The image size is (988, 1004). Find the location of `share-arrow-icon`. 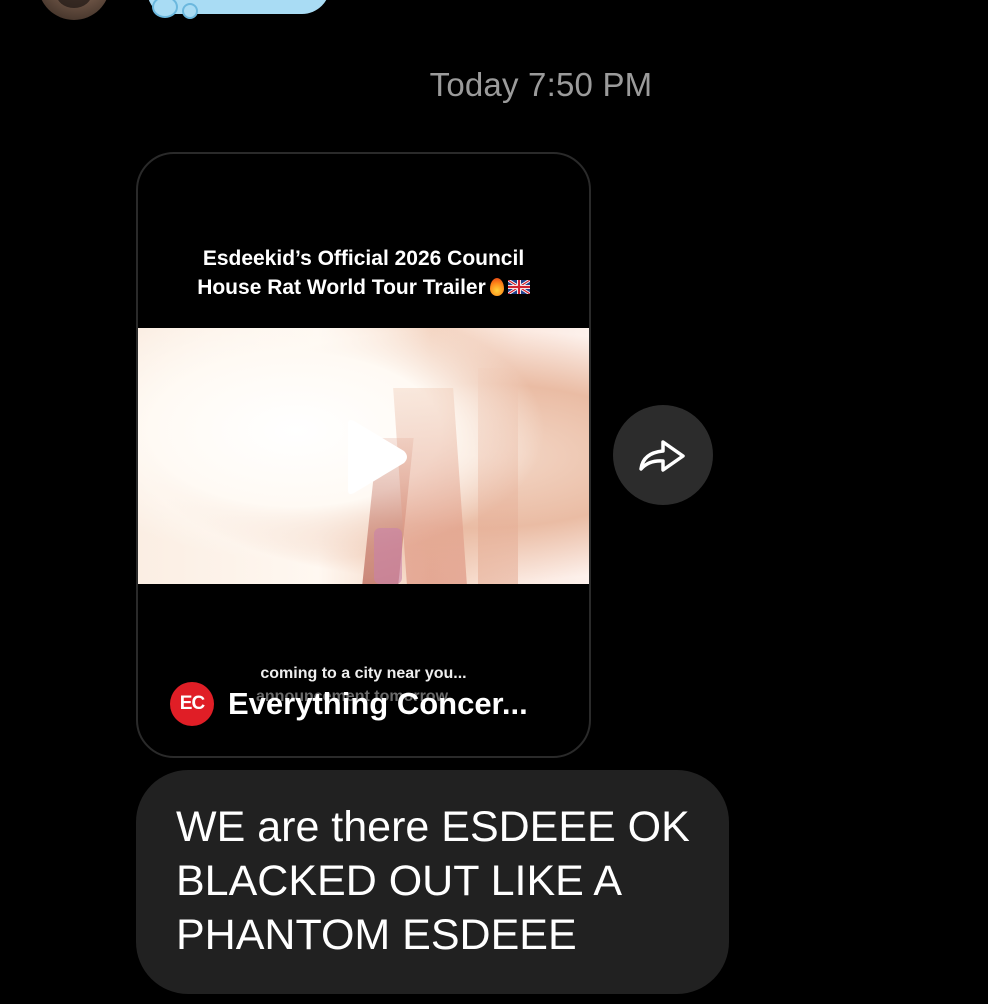

share-arrow-icon is located at coordinates (662, 456).